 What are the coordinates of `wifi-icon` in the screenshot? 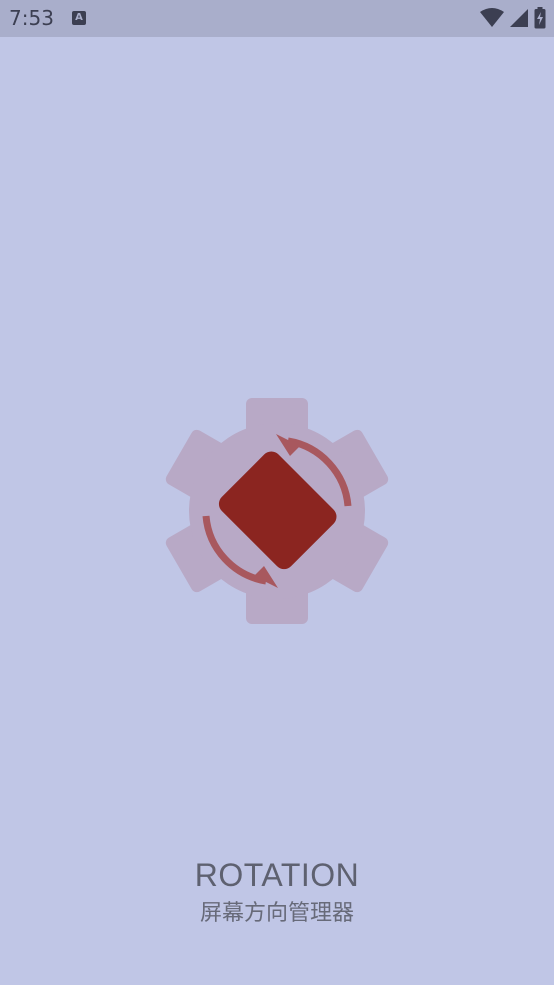 It's located at (492, 17).